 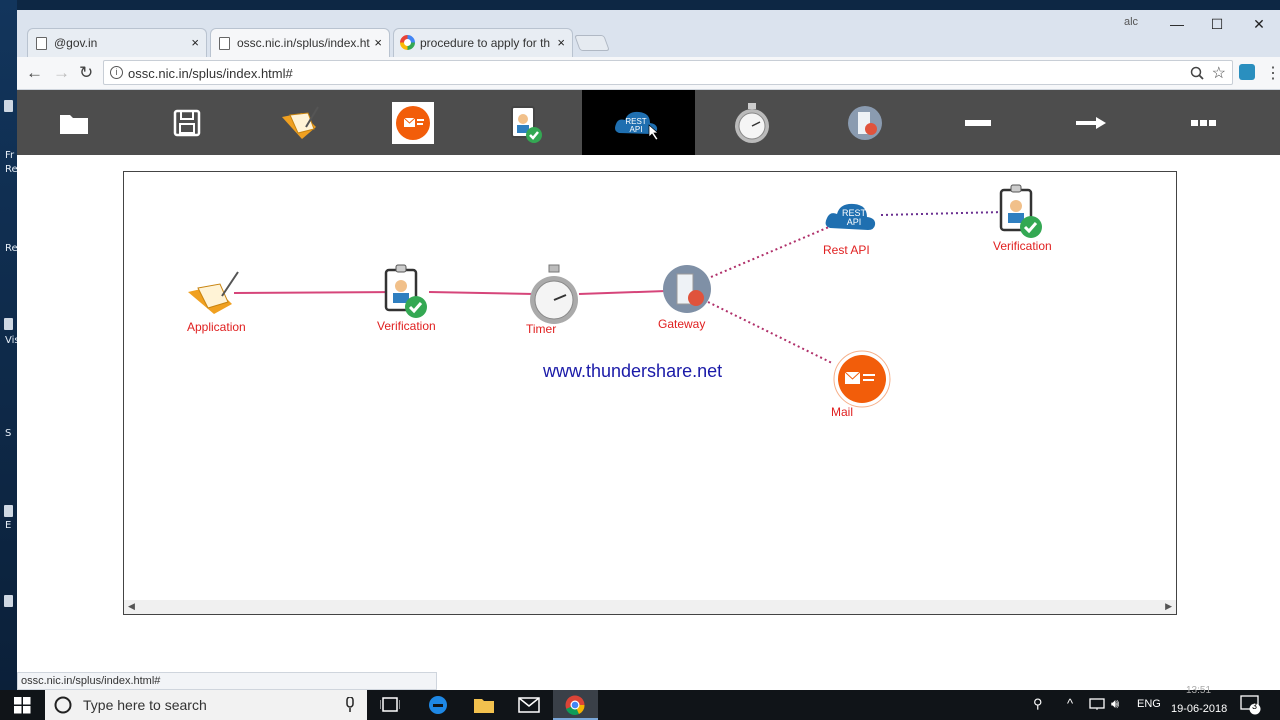 I want to click on line-tool-button, so click(x=977, y=122).